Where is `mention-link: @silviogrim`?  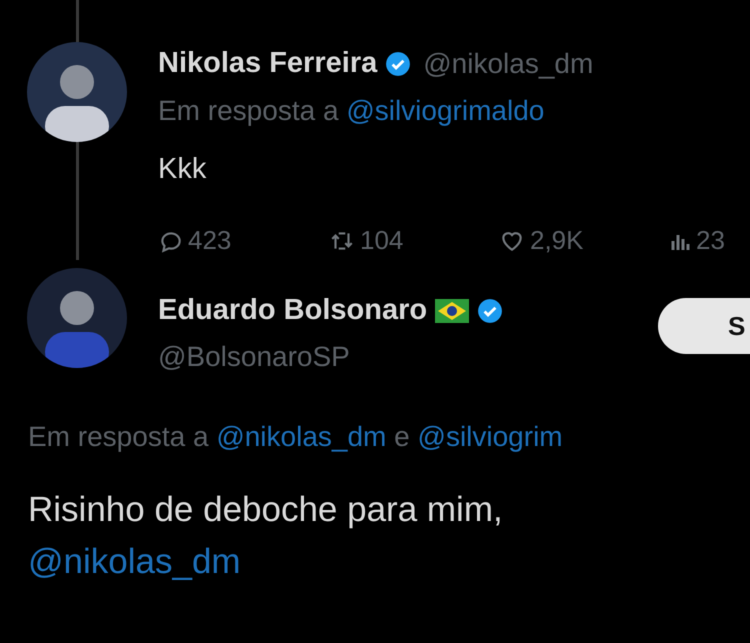
mention-link: @silviogrim is located at coordinates (490, 436).